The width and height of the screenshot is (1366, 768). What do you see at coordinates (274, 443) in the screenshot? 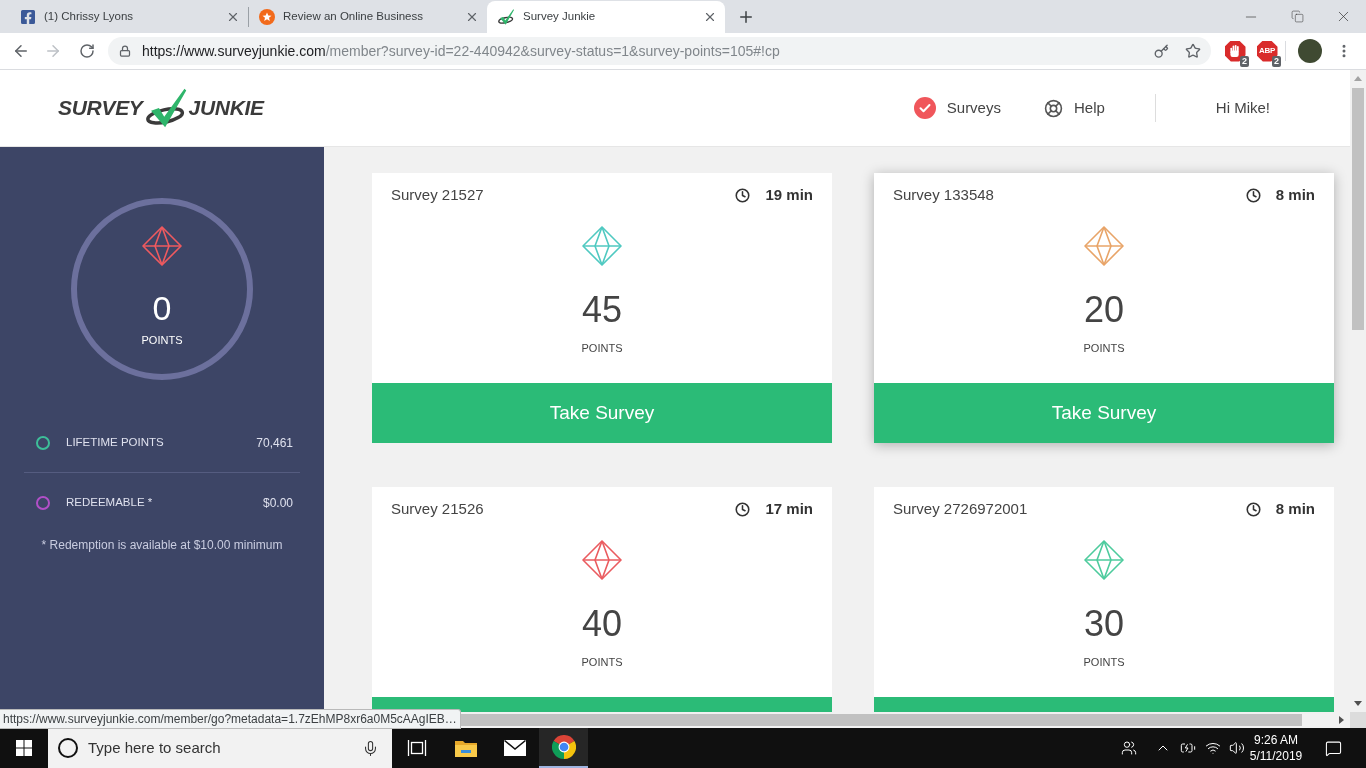
I see `stat-value: 70,461` at bounding box center [274, 443].